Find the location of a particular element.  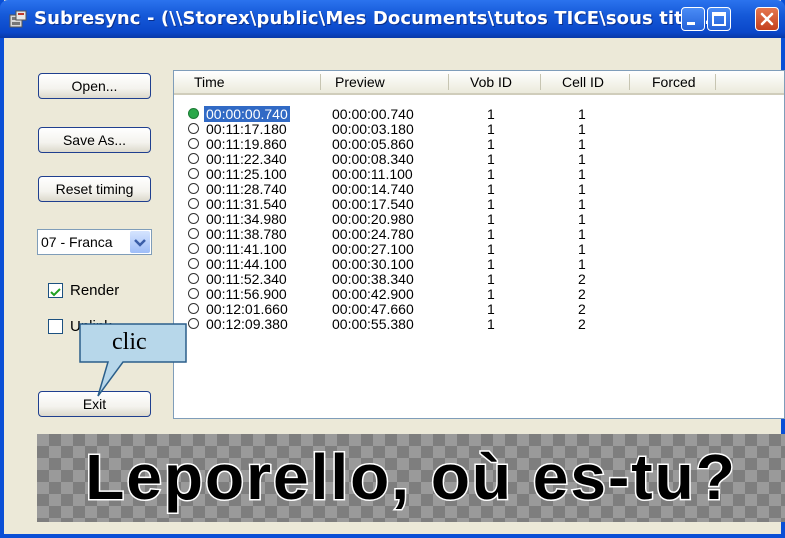

close-button is located at coordinates (767, 19).